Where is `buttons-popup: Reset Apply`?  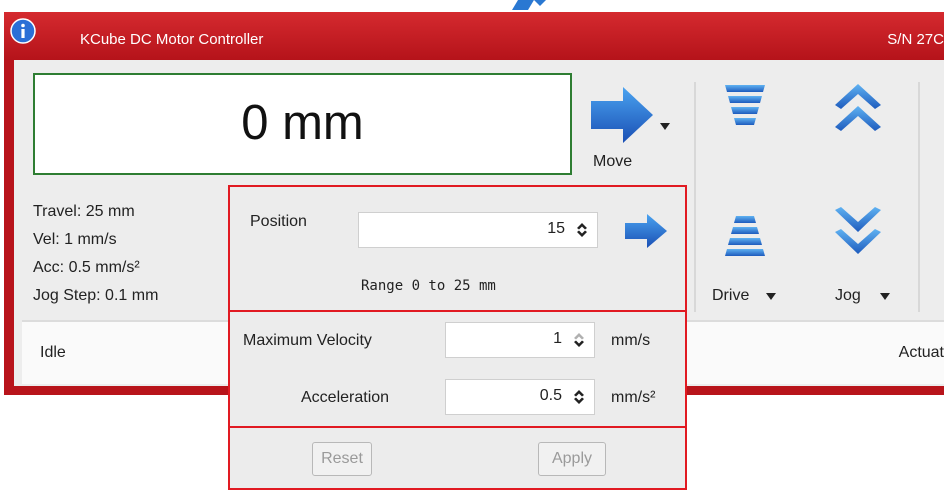 buttons-popup: Reset Apply is located at coordinates (457, 458).